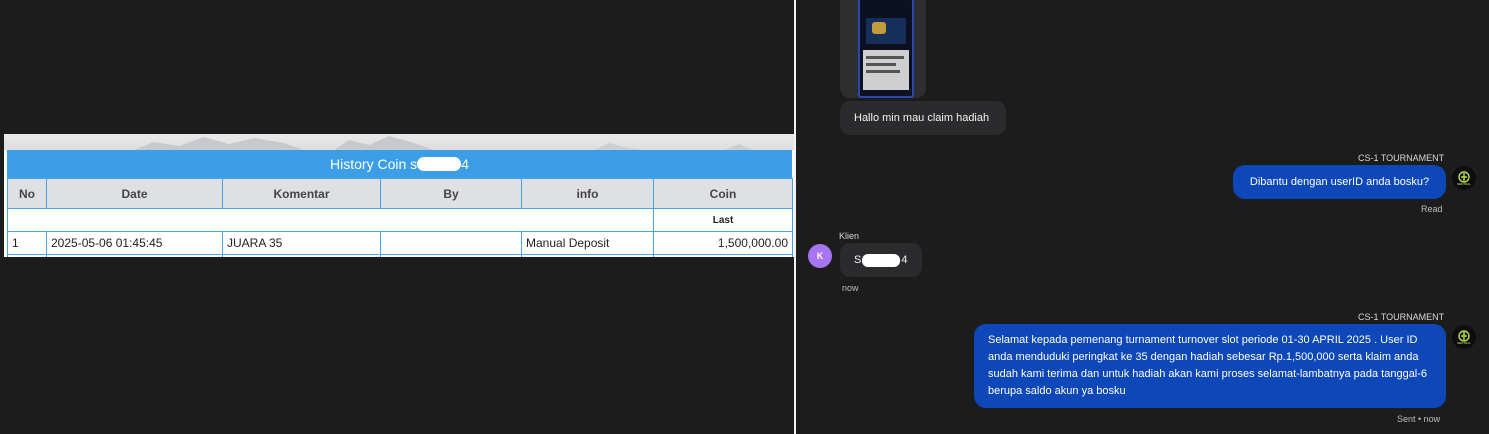 Image resolution: width=1489 pixels, height=434 pixels. I want to click on agent-message-bubble: Dibantu dengan userID anda bosku?, so click(1339, 182).